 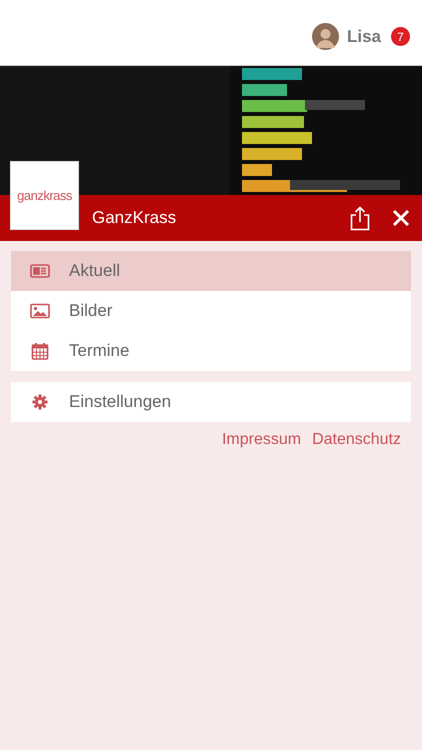 I want to click on footer-link: Impressum, so click(x=262, y=440).